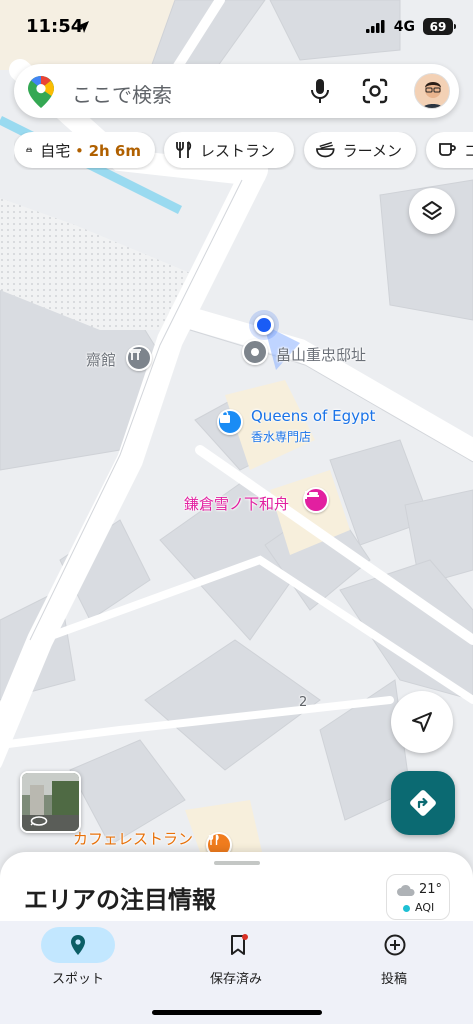 The height and width of the screenshot is (1024, 473). I want to click on building-number-label: 2, so click(303, 702).